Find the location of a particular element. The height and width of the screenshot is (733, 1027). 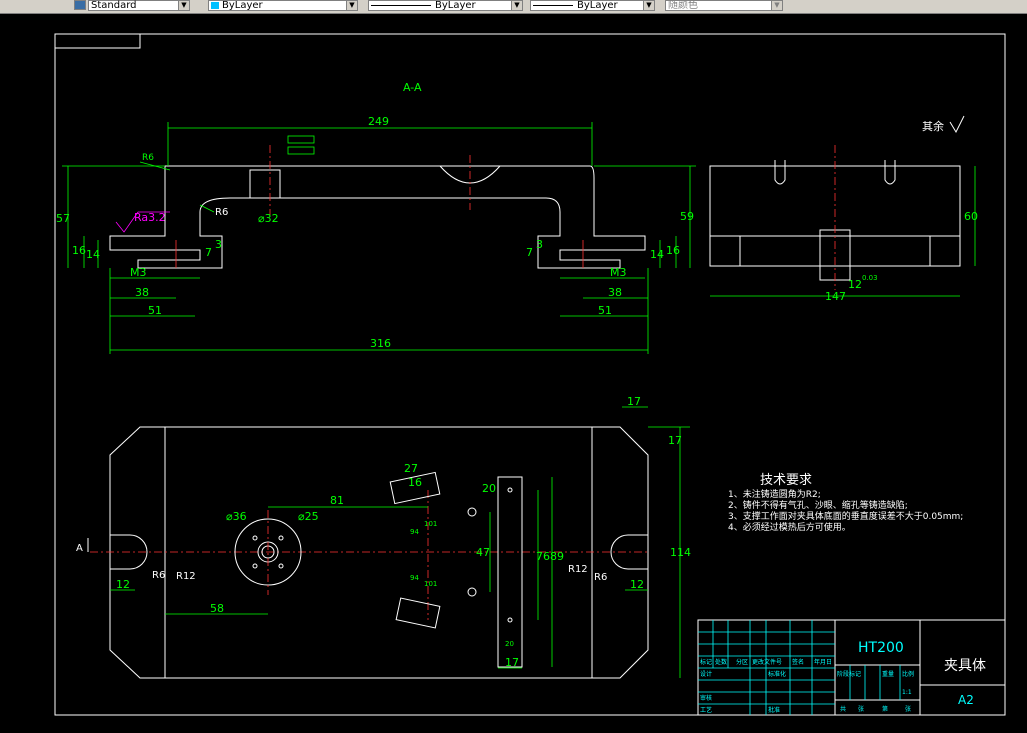

tb-label: 年月日 is located at coordinates (823, 662).